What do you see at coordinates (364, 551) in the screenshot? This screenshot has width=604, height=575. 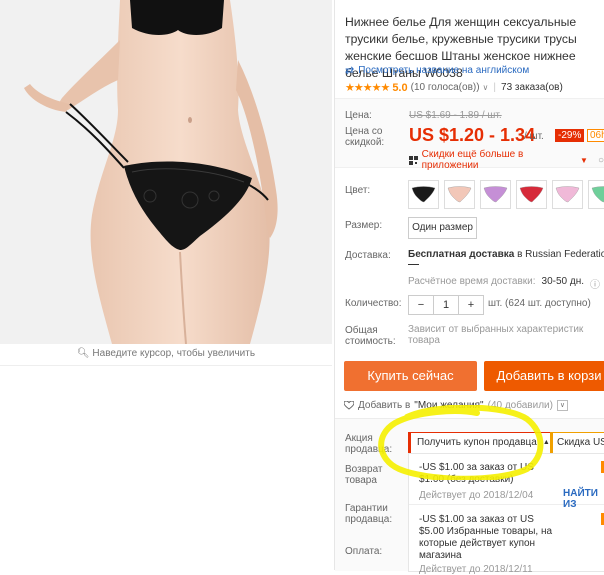 I see `payment-label: Оплата:` at bounding box center [364, 551].